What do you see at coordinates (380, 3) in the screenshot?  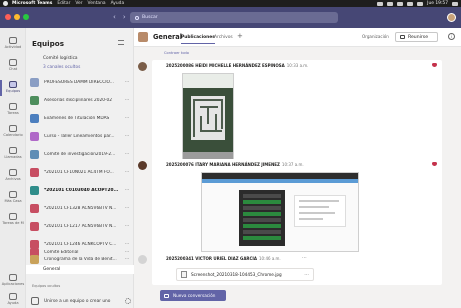 I see `bluetooth-icon` at bounding box center [380, 3].